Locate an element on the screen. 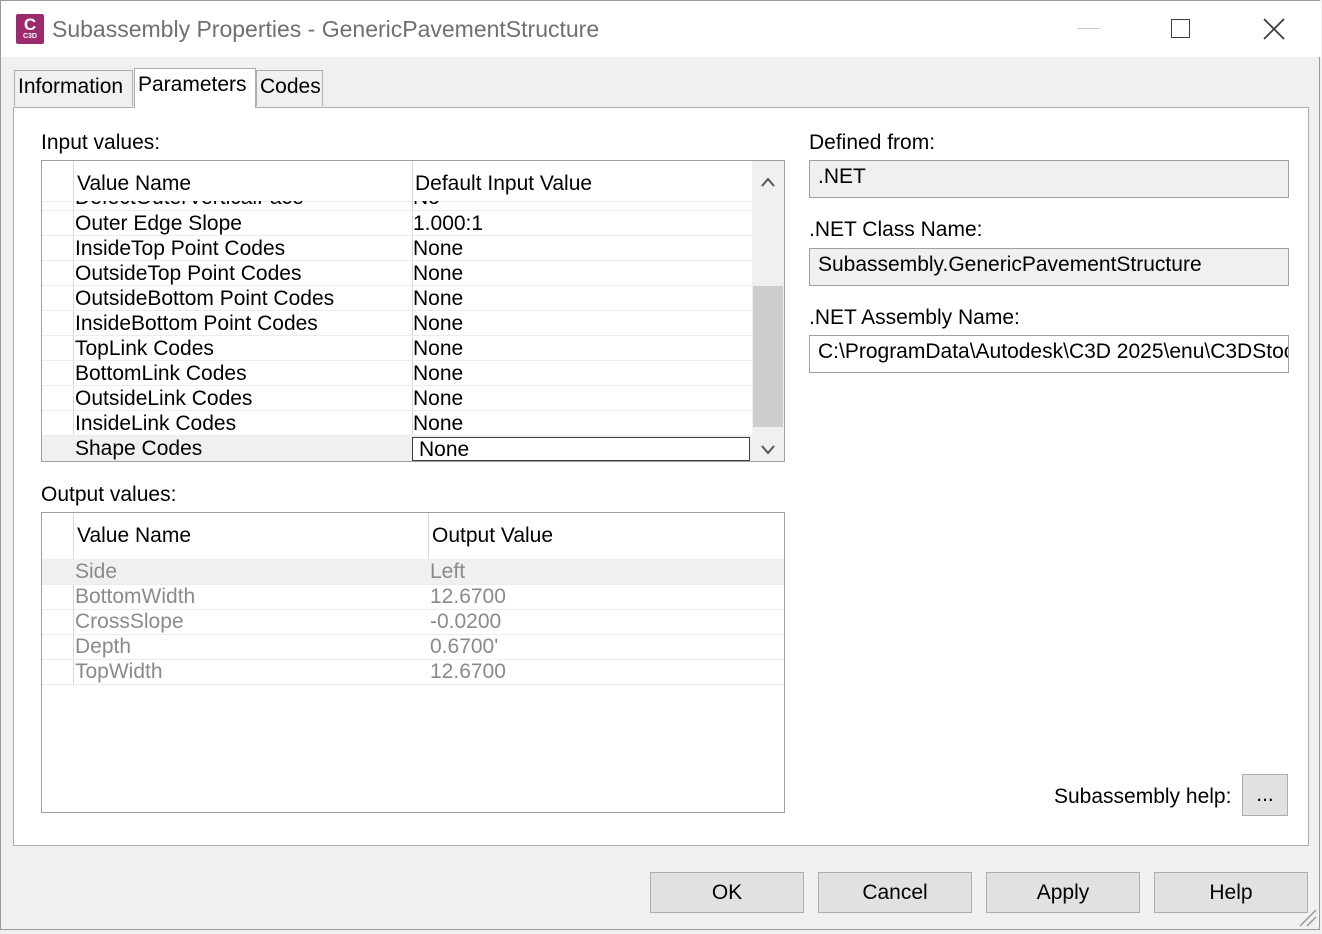 This screenshot has height=934, width=1322. ok-button: OK is located at coordinates (727, 892).